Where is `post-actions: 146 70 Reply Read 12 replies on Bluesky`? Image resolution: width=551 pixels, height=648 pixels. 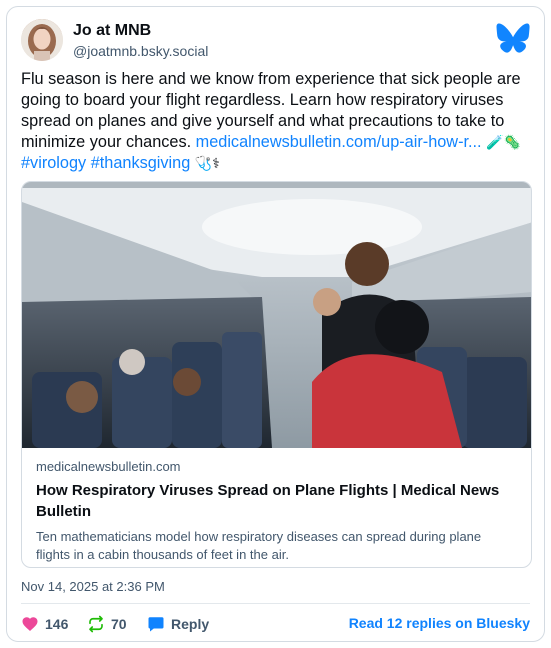
post-actions: 146 70 Reply Read 12 replies on Bluesky is located at coordinates (275, 624).